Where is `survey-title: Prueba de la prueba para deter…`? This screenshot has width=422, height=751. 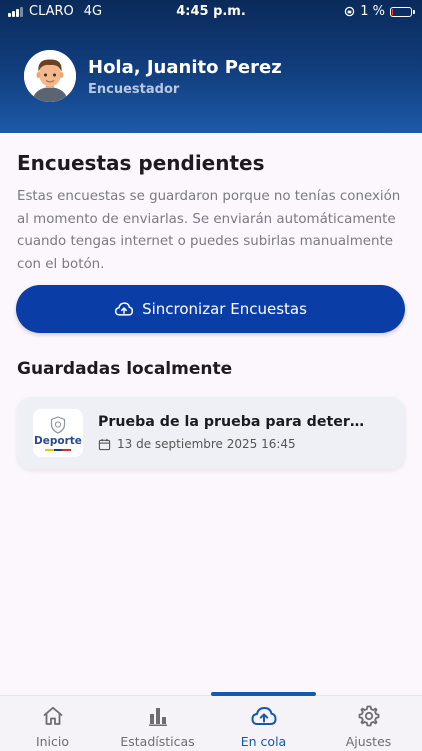
survey-title: Prueba de la prueba para deter… is located at coordinates (231, 422).